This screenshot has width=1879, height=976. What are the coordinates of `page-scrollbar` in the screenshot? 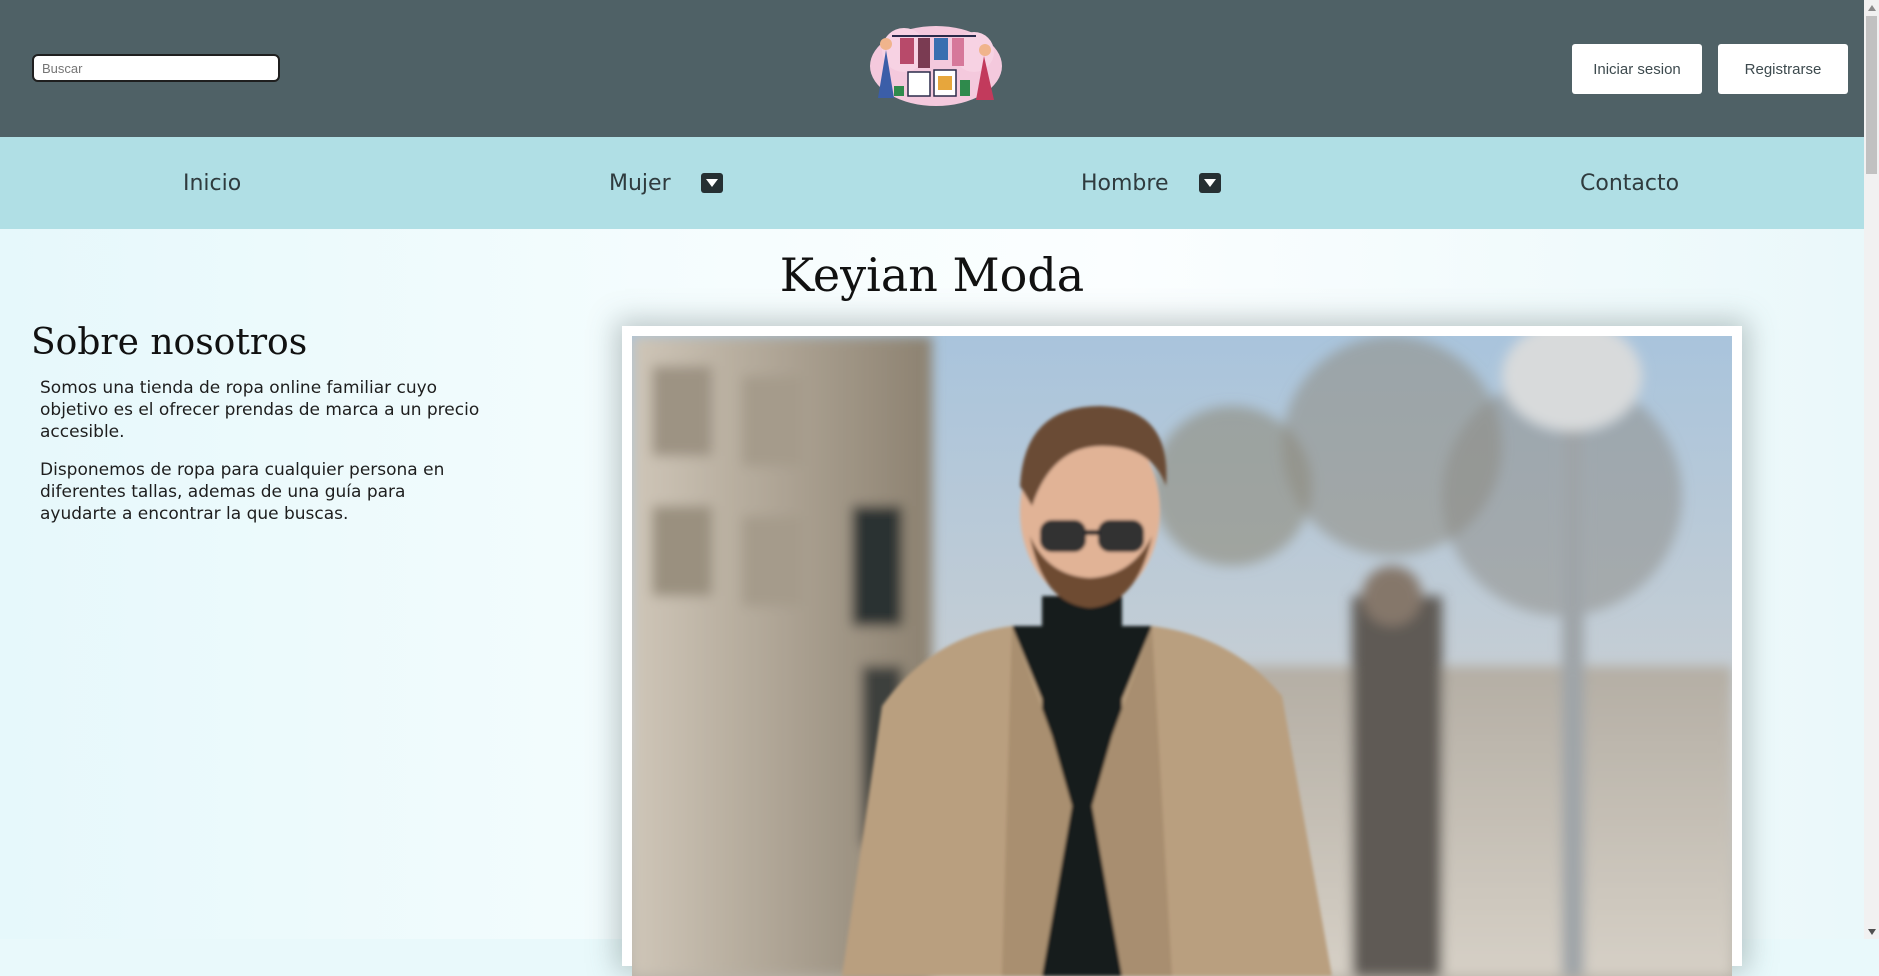 It's located at (1871, 469).